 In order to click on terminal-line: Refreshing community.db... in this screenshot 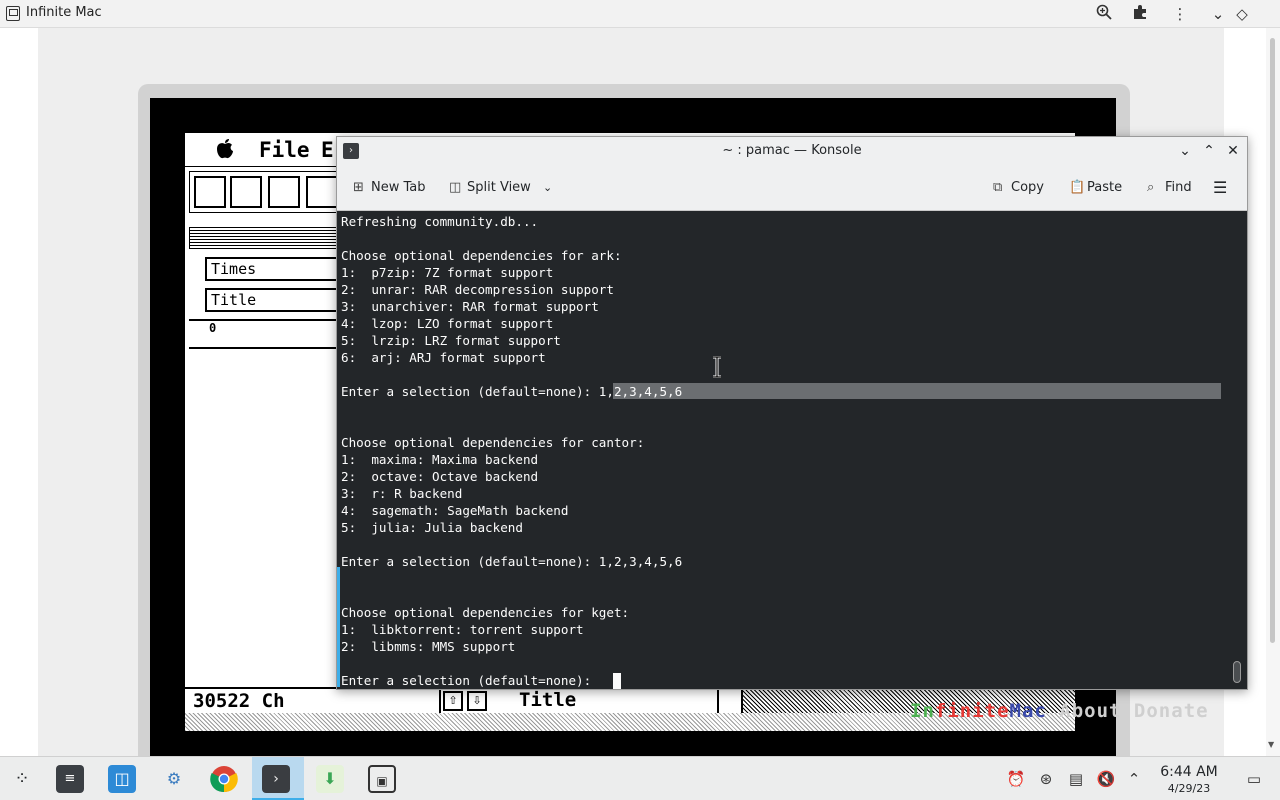, I will do `click(440, 221)`.